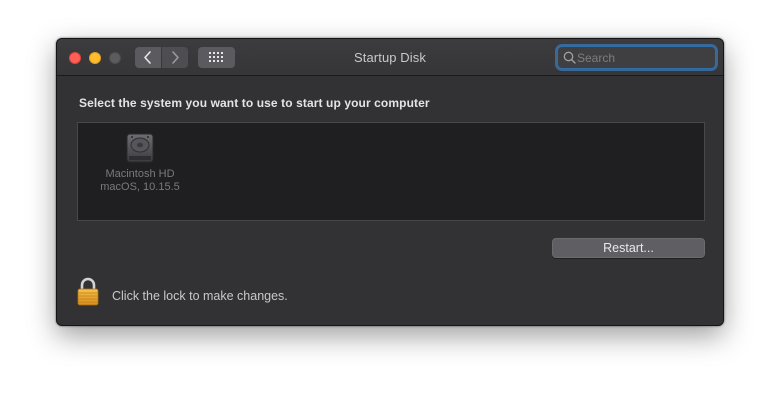 This screenshot has width=780, height=400. Describe the element at coordinates (140, 174) in the screenshot. I see `disk-name: Macintosh HD` at that location.